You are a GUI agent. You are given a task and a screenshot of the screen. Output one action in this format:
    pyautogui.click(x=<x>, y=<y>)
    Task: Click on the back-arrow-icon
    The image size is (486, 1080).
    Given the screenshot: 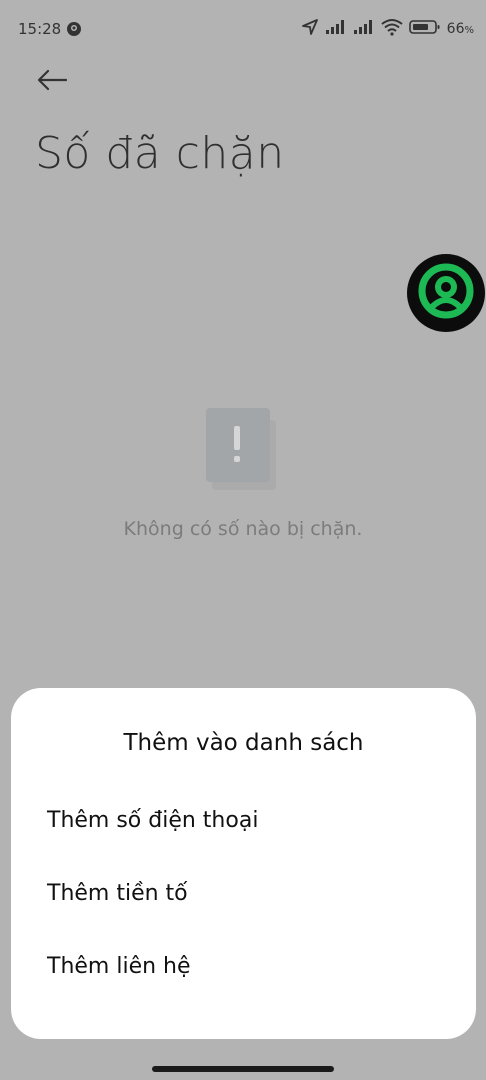 What is the action you would take?
    pyautogui.click(x=52, y=82)
    